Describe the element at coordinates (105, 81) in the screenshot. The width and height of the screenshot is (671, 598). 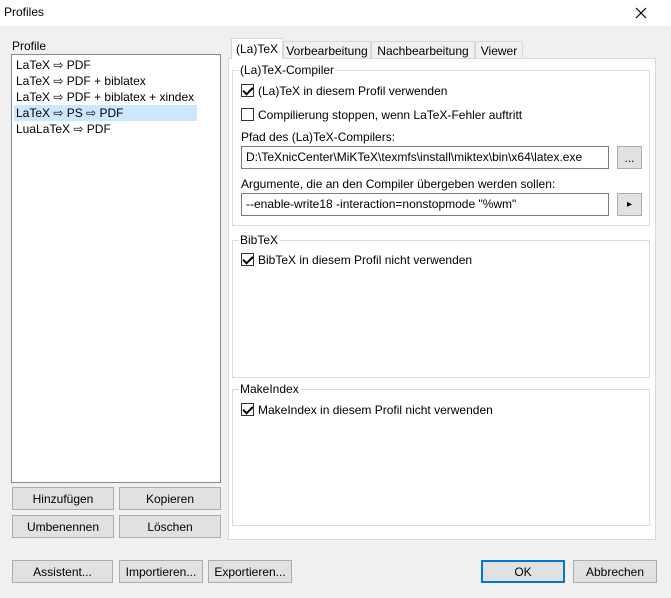
I see `profile-item: LaTeX ⇨ PDF + biblatex` at that location.